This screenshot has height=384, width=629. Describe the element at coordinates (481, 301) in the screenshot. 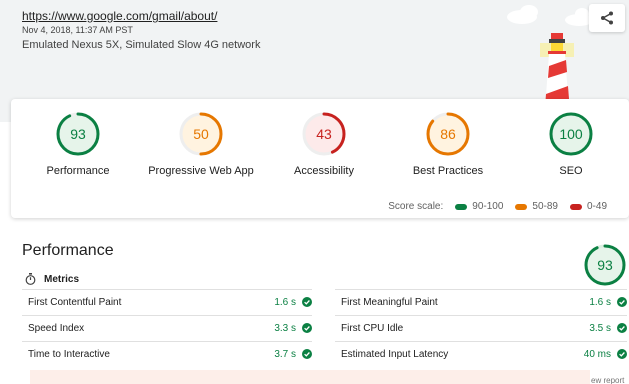

I see `metric-row: First Meaningful Paint 1.6 s` at that location.